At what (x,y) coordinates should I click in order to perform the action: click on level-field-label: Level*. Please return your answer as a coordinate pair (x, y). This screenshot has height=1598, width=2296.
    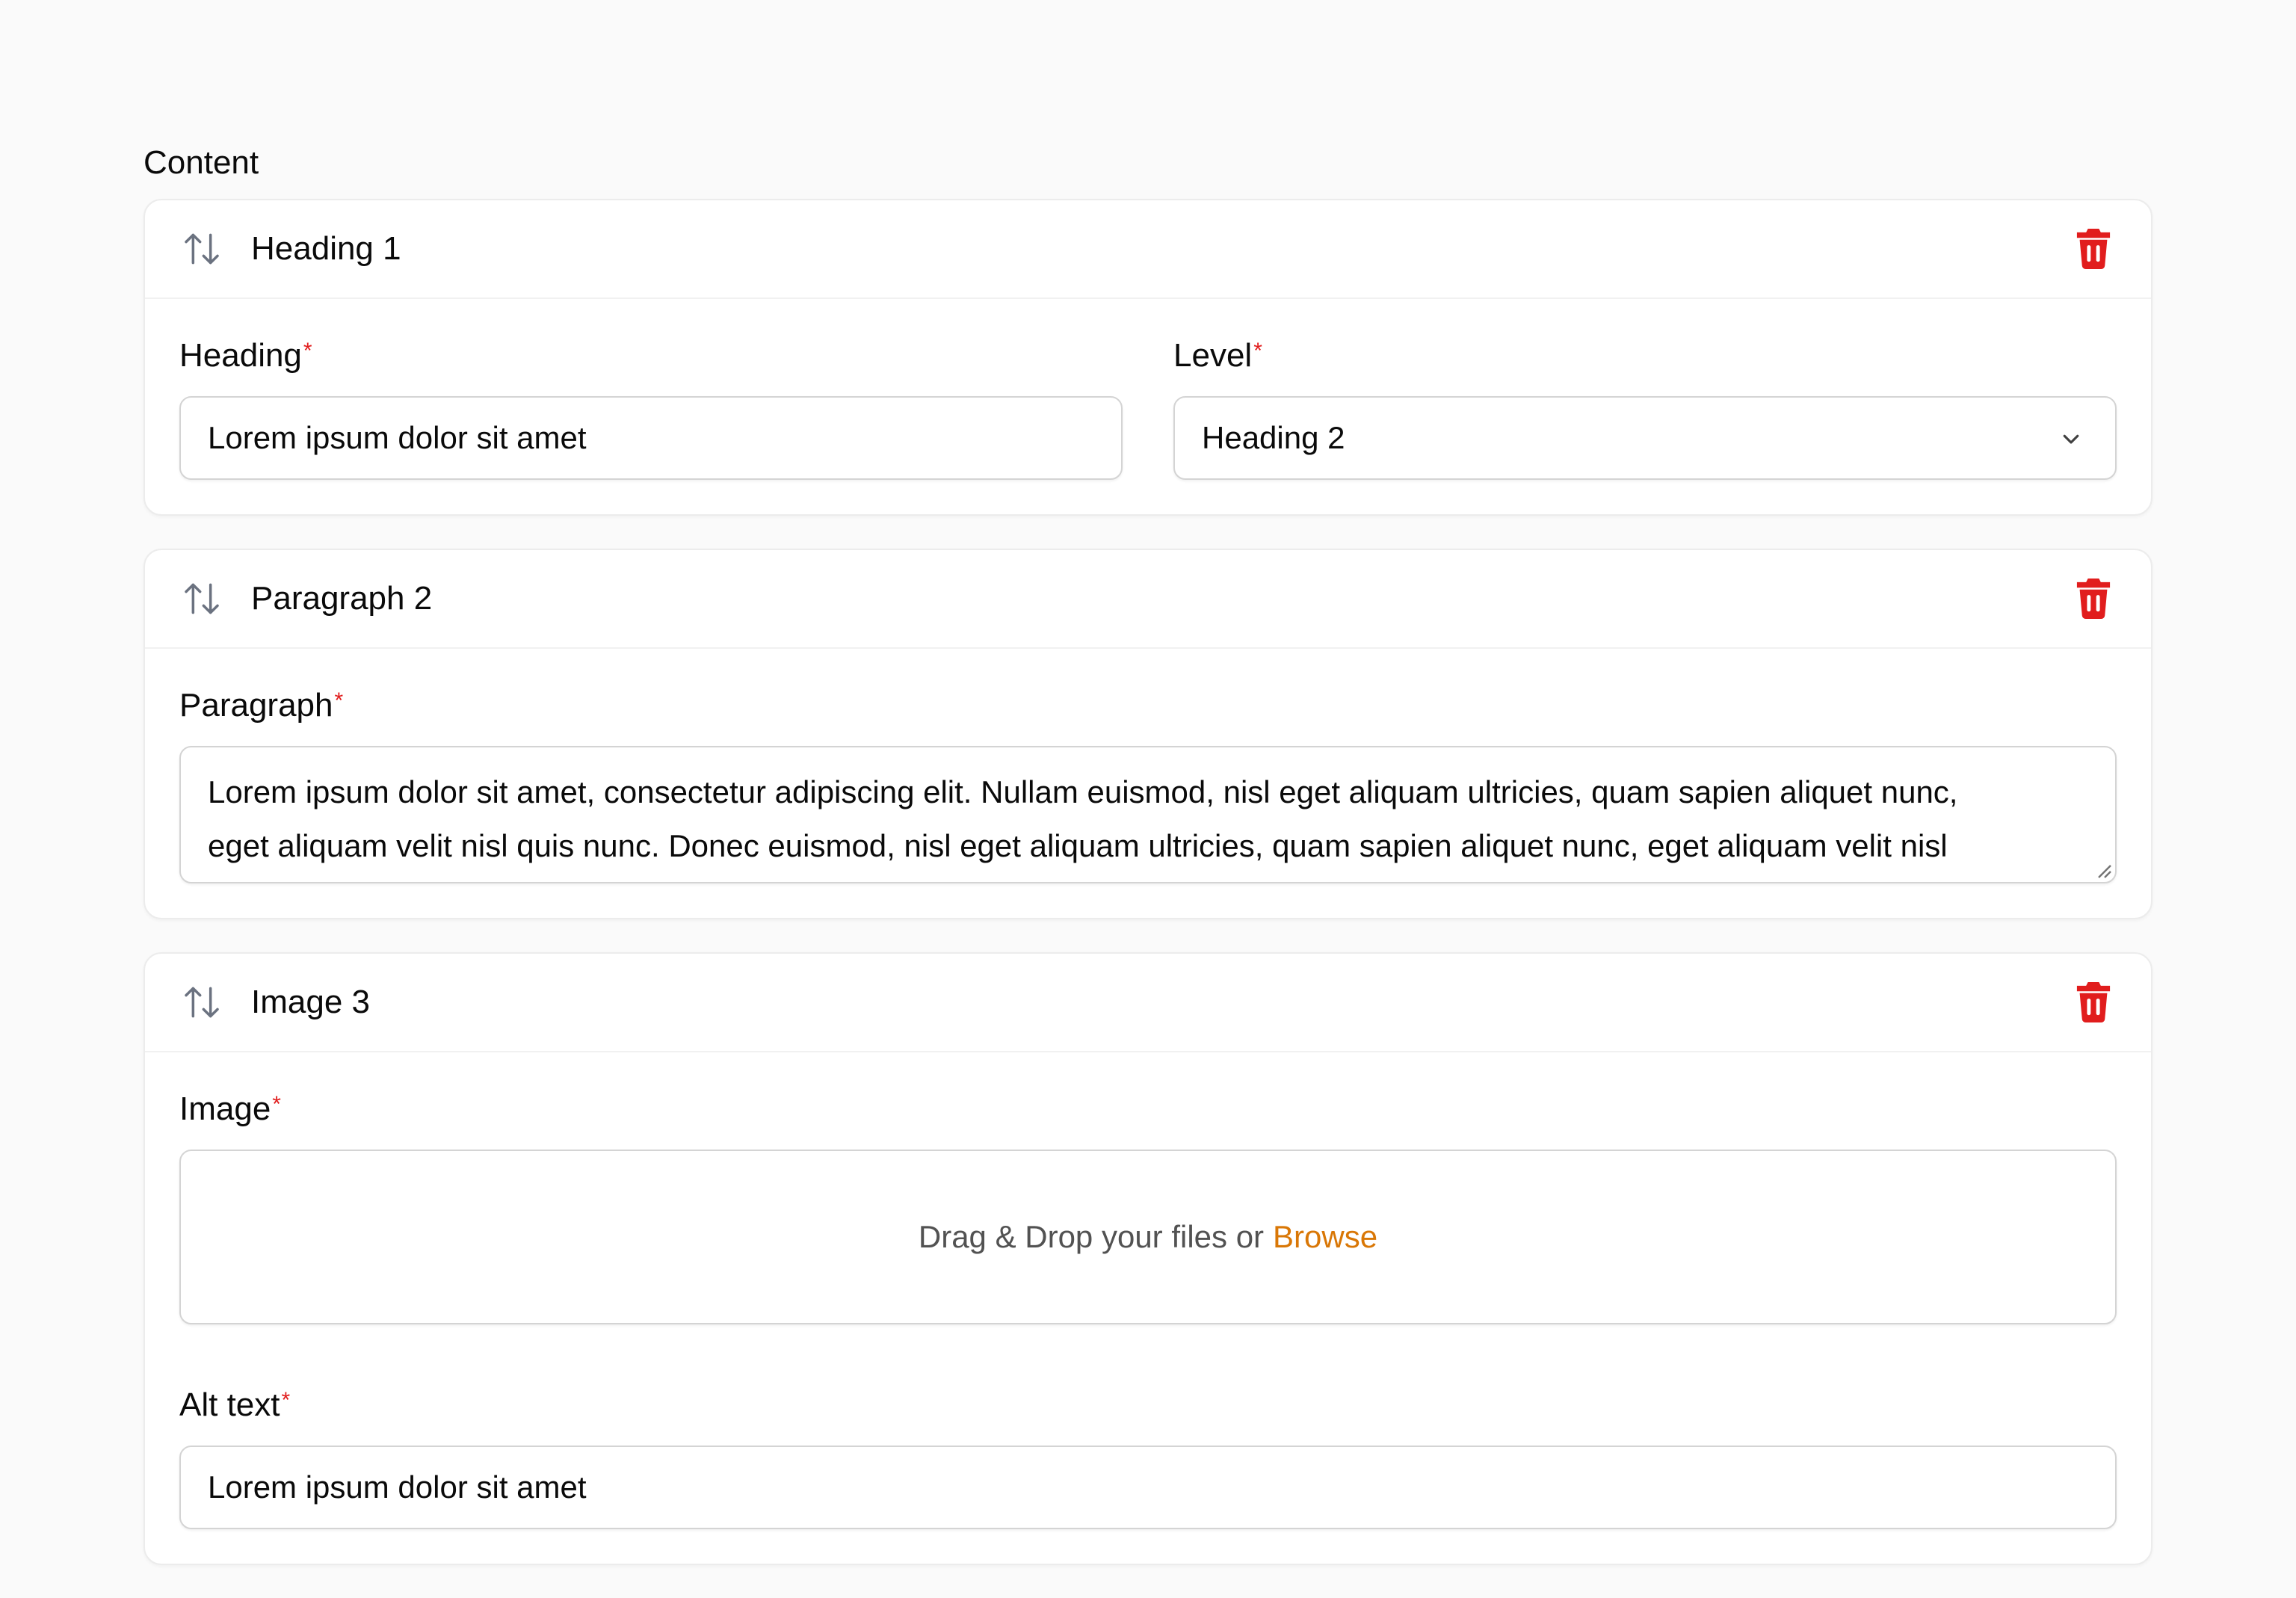
    Looking at the image, I should click on (1218, 355).